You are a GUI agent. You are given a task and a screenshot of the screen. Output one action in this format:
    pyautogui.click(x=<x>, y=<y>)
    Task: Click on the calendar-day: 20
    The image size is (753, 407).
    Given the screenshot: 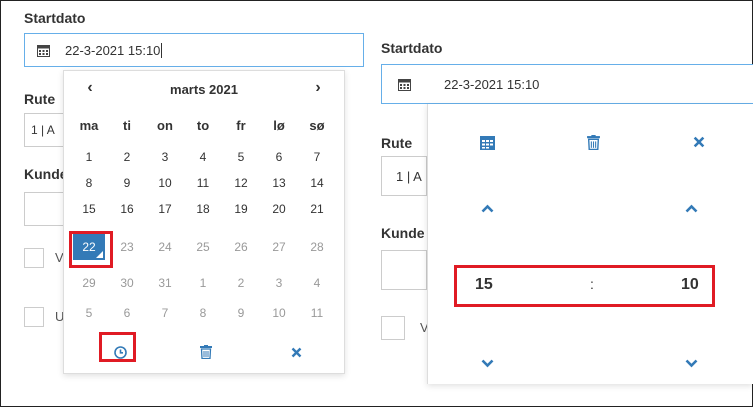 What is the action you would take?
    pyautogui.click(x=279, y=209)
    